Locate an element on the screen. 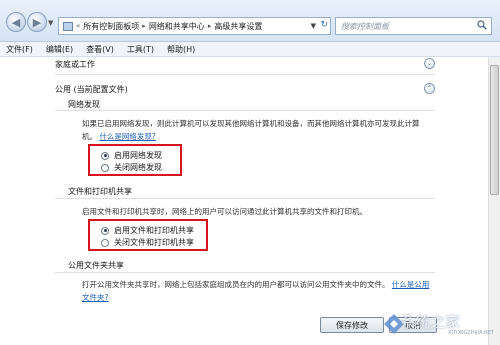 The image size is (500, 345). watermark-text: 系统之家 is located at coordinates (430, 322).